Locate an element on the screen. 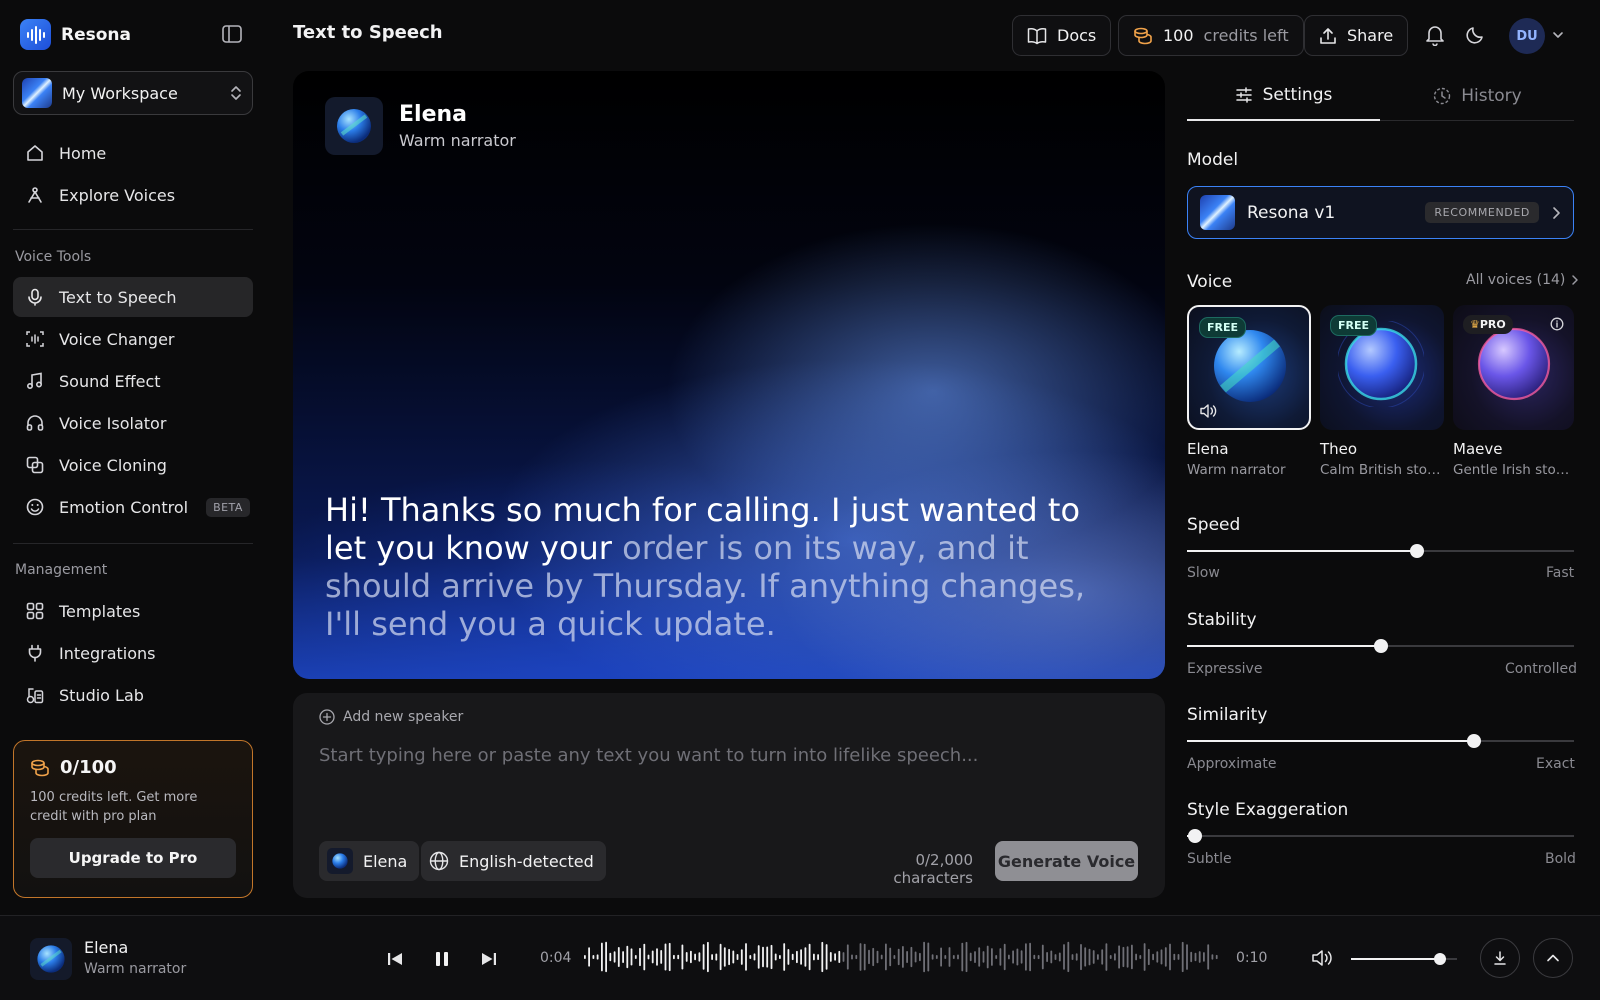  all-voices-link: All voices (14) is located at coordinates (1522, 280).